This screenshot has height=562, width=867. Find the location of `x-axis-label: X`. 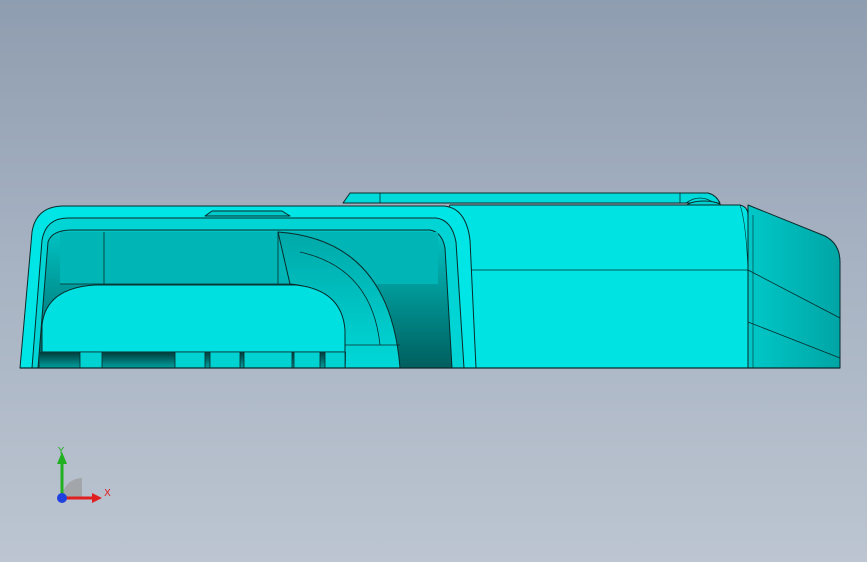

x-axis-label: X is located at coordinates (107, 493).